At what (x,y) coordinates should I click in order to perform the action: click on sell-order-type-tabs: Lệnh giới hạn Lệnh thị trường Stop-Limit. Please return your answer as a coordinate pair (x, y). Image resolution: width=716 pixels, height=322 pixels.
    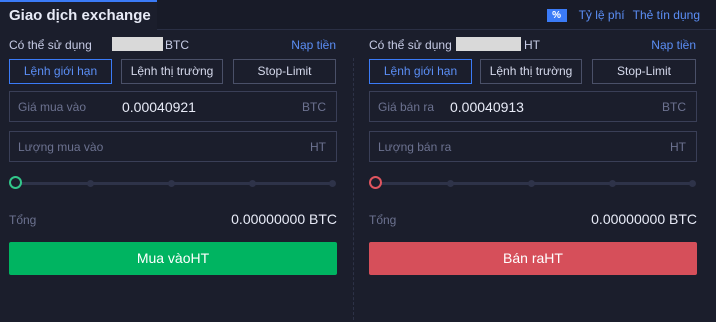
    Looking at the image, I should click on (541, 71).